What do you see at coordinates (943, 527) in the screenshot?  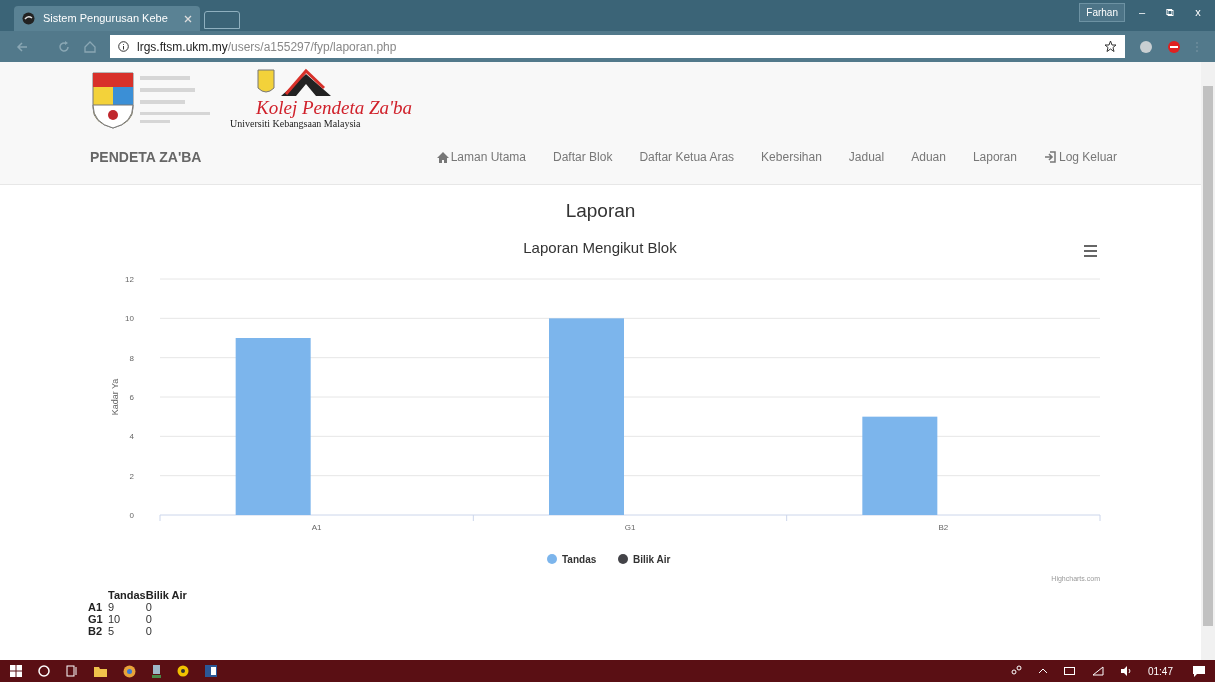 I see `x-axis-tick-label: B2` at bounding box center [943, 527].